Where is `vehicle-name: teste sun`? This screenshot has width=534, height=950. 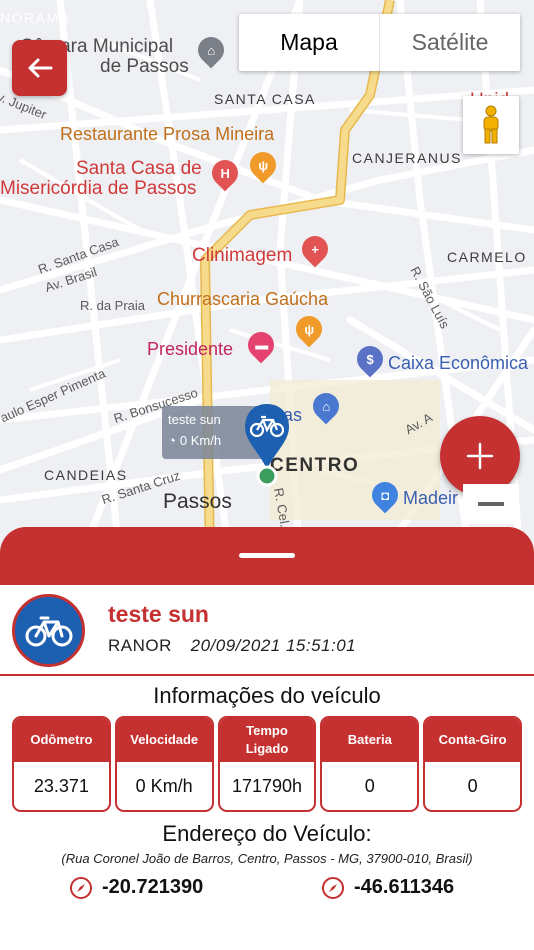
vehicle-name: teste sun is located at coordinates (158, 614).